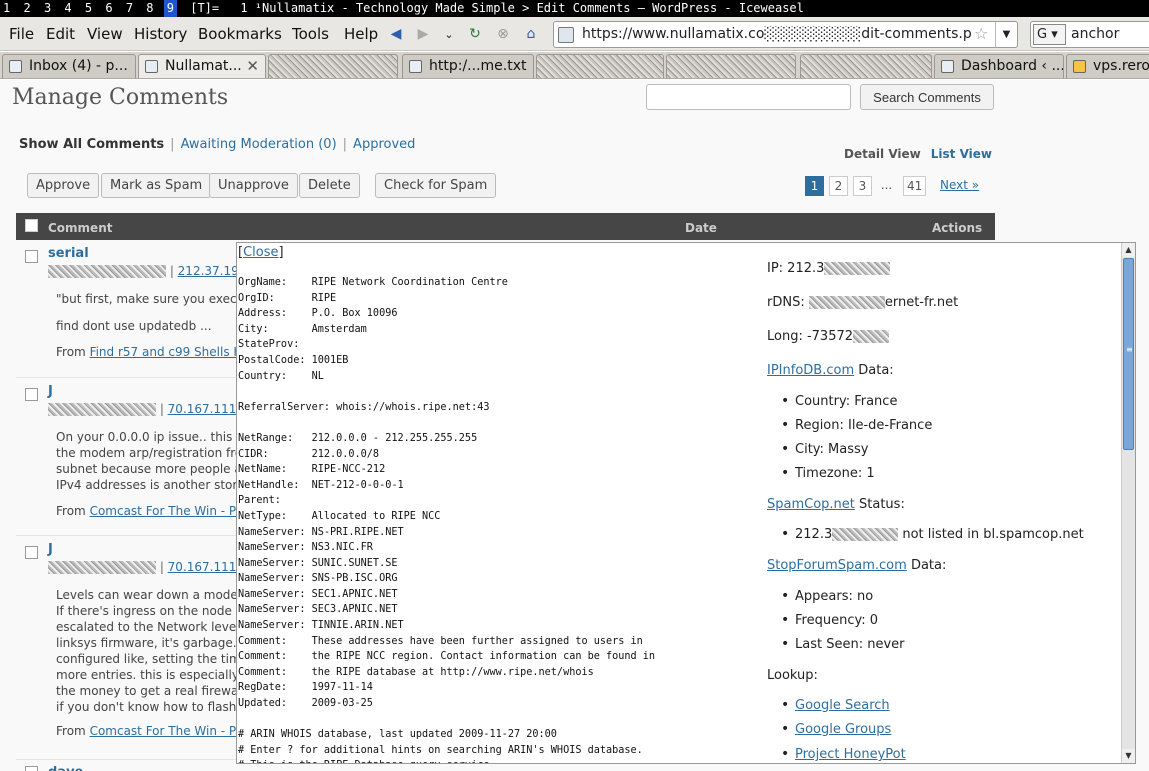 The width and height of the screenshot is (1149, 771). What do you see at coordinates (423, 34) in the screenshot?
I see `forward-icon: ▶` at bounding box center [423, 34].